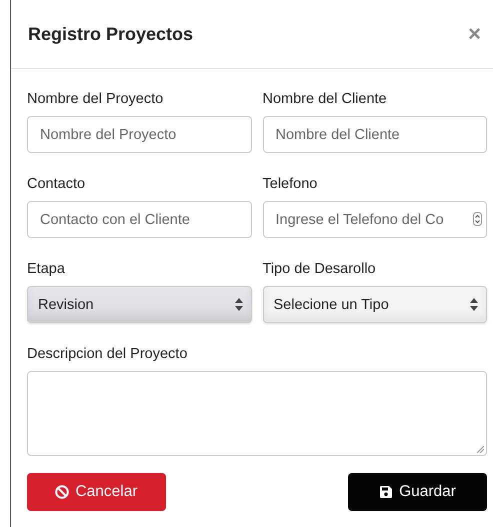 The width and height of the screenshot is (493, 527). I want to click on field-label: Nombre del Proyecto, so click(95, 99).